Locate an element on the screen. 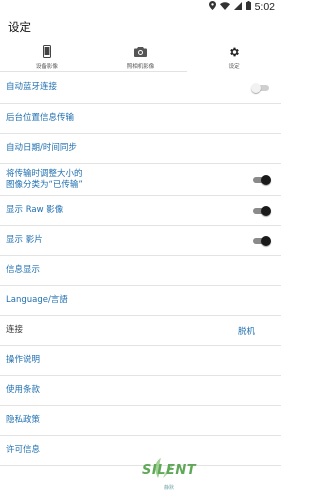 The height and width of the screenshot is (500, 320). location-icon is located at coordinates (212, 7).